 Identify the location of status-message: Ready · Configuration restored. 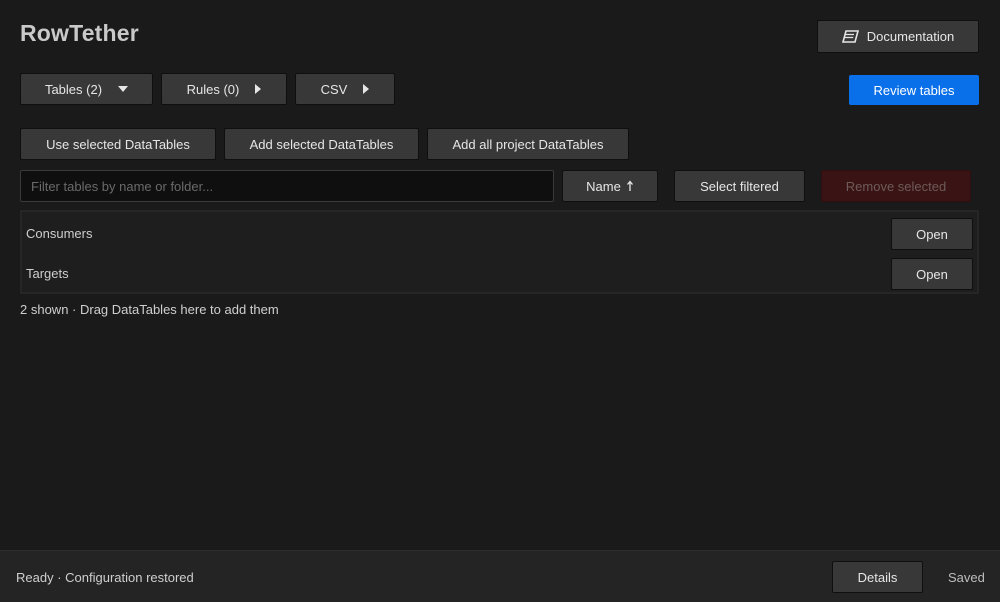
(105, 577).